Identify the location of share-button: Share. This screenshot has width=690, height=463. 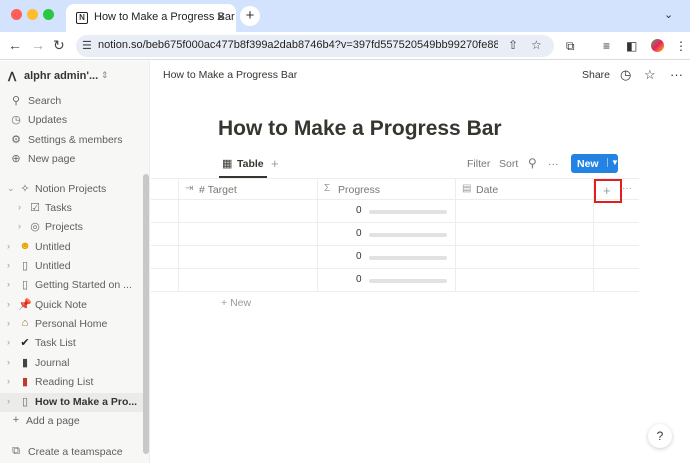
(596, 75).